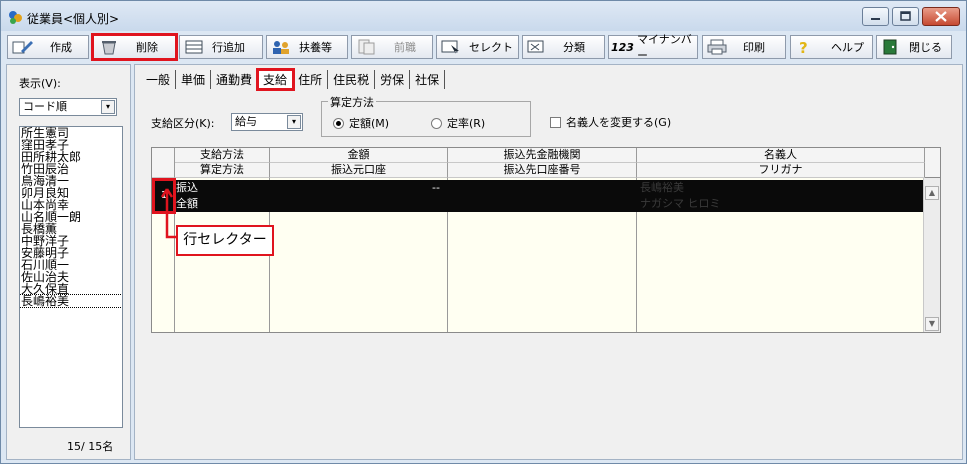 This screenshot has width=967, height=464. What do you see at coordinates (549, 188) in the screenshot?
I see `table-row: 振込 -- 長嶋裕美` at bounding box center [549, 188].